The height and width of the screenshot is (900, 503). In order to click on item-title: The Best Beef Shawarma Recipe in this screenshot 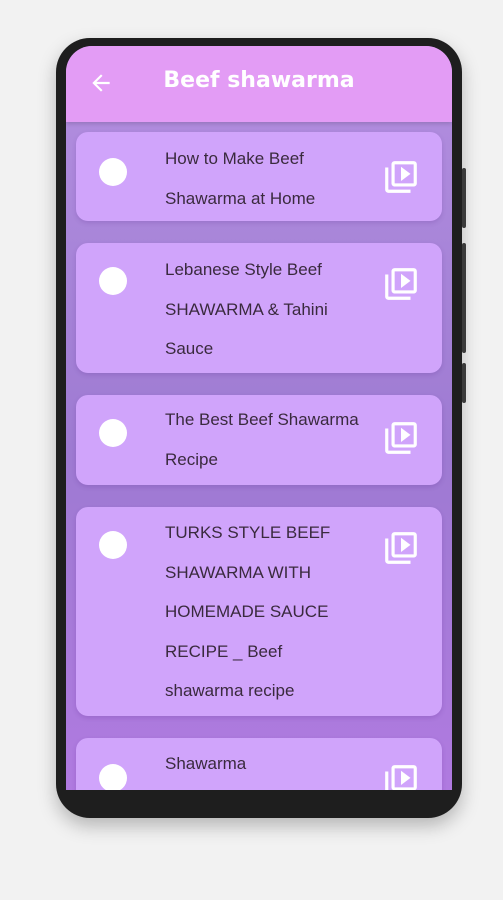, I will do `click(262, 439)`.